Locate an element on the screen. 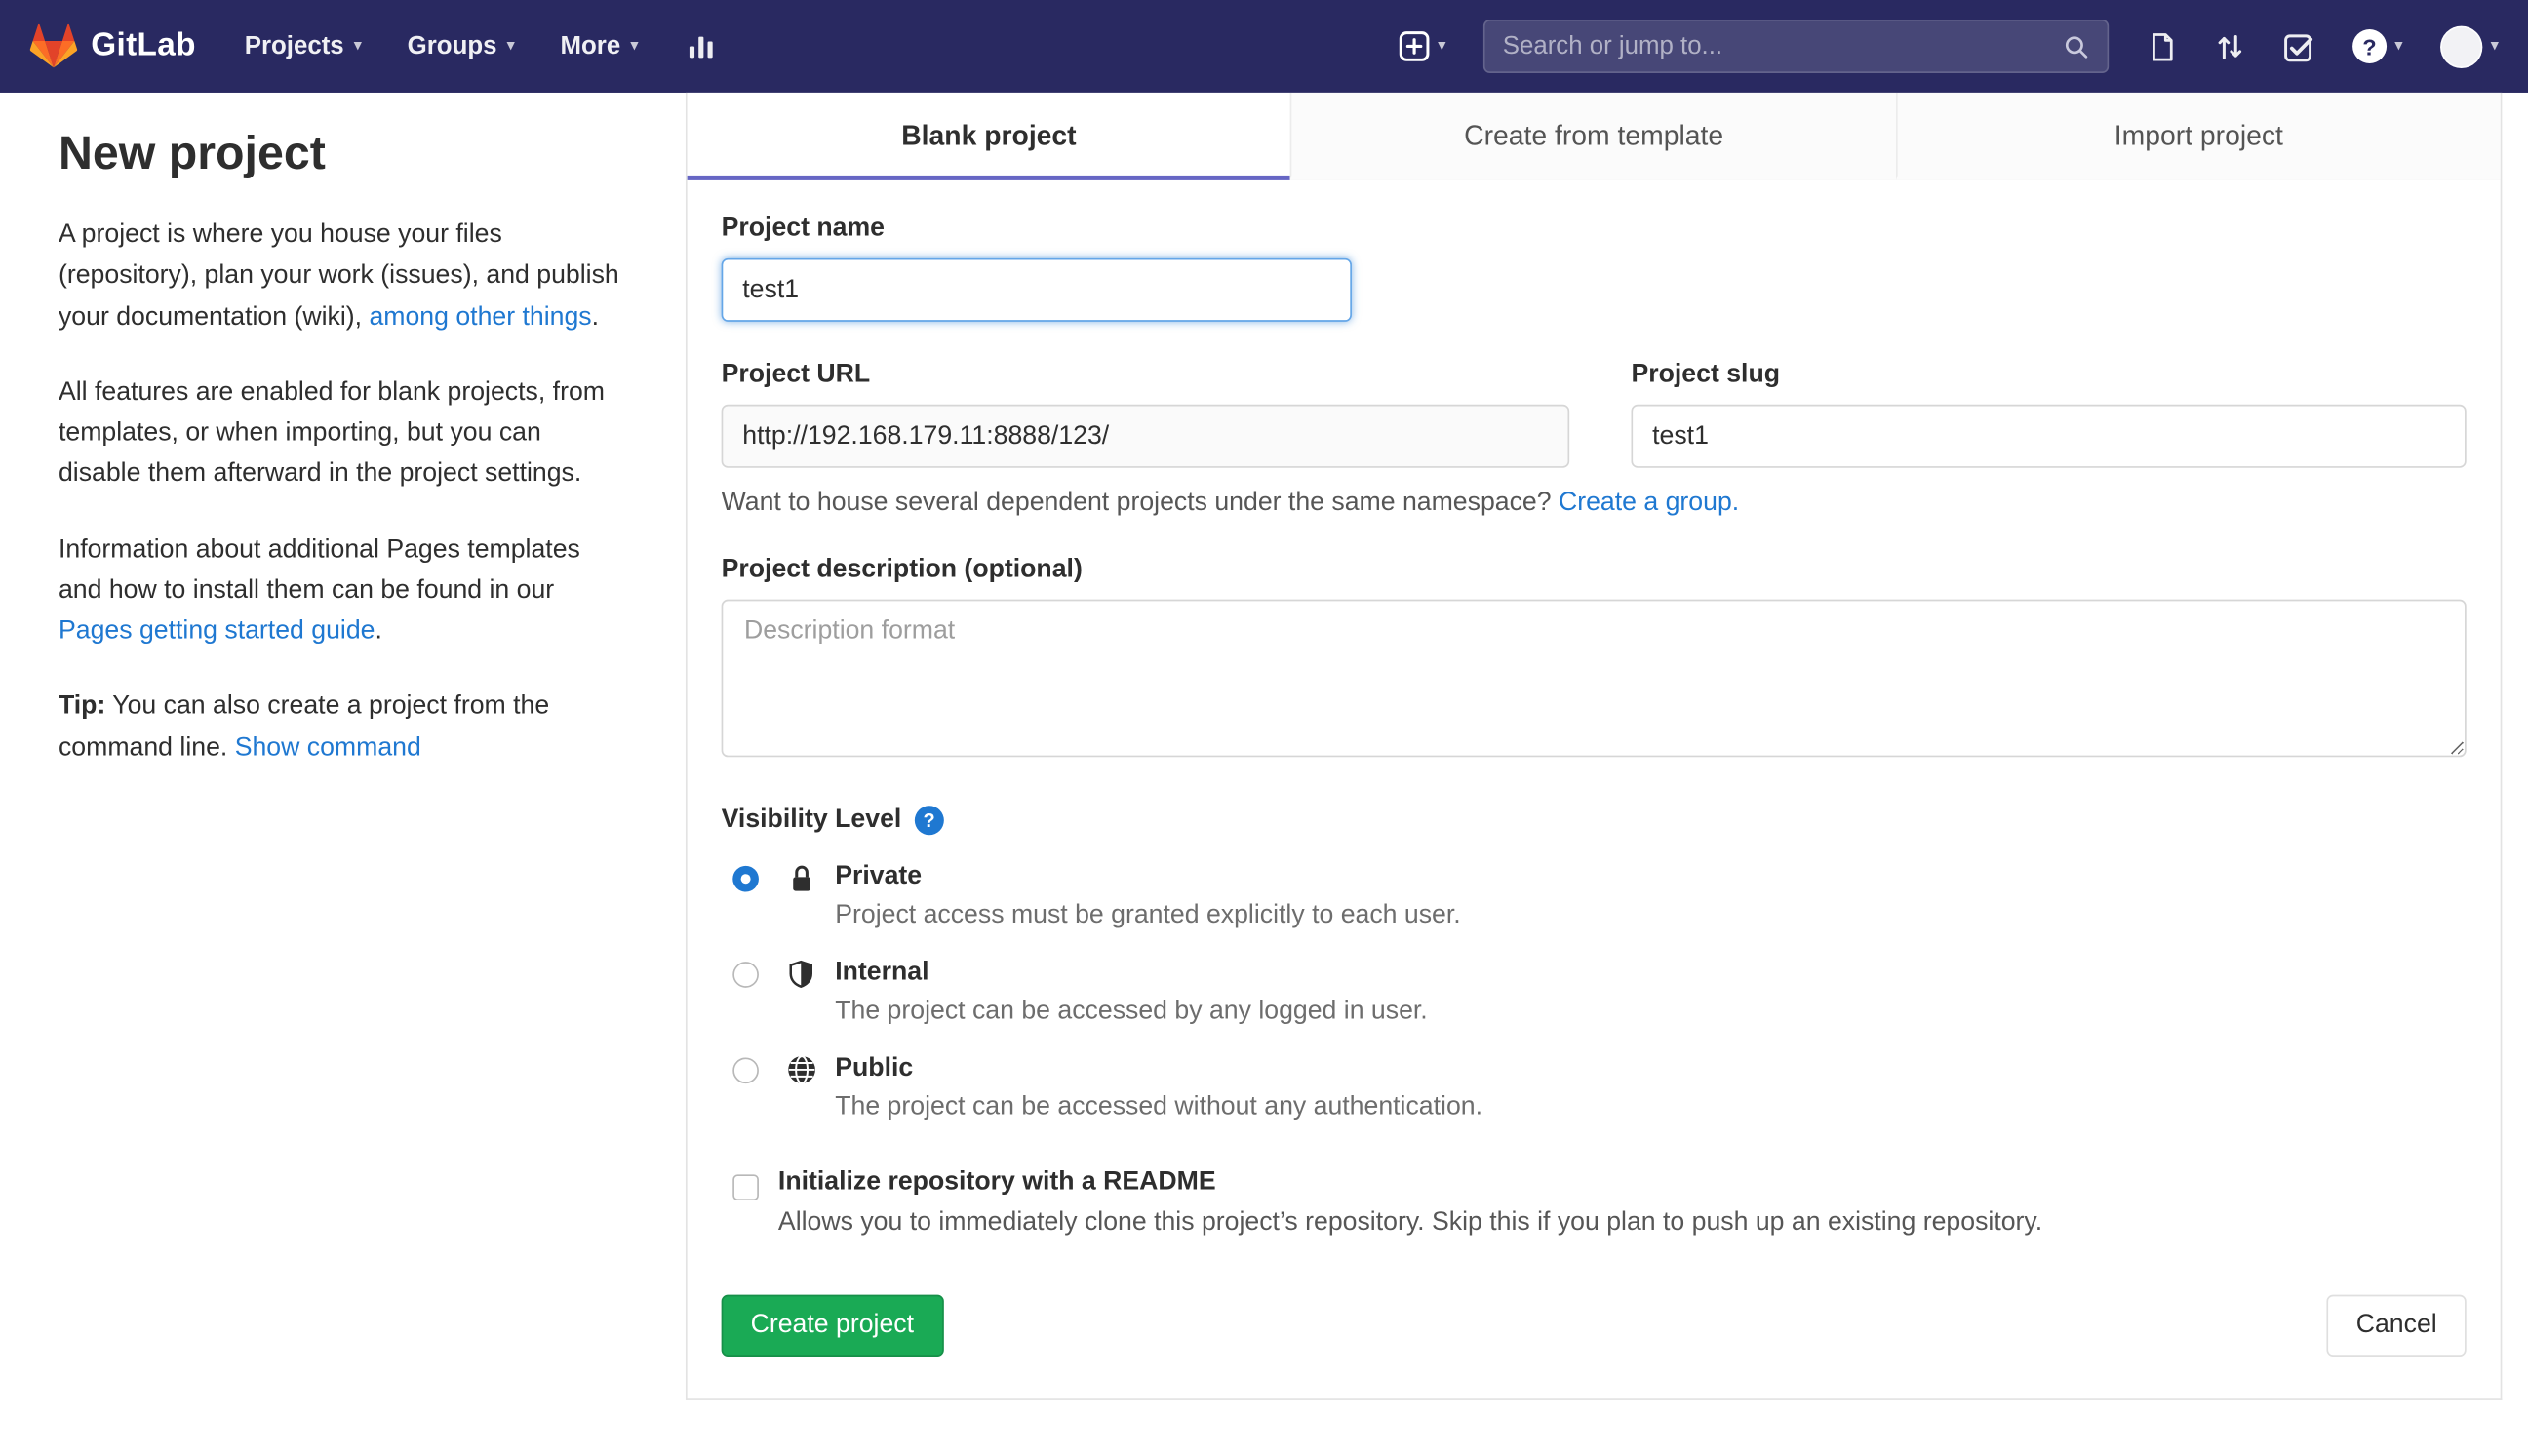 Image resolution: width=2528 pixels, height=1456 pixels. project-description-label: Project description (optional) is located at coordinates (902, 569).